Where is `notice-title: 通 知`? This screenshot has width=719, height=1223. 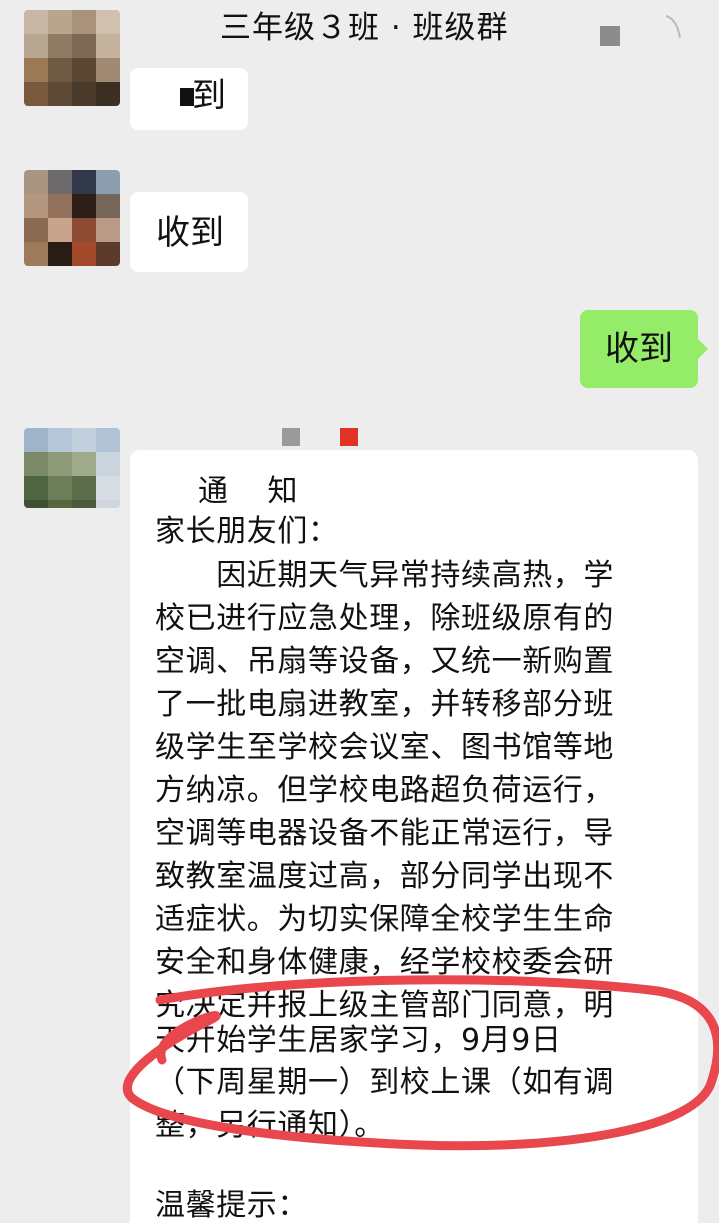
notice-title: 通 知 is located at coordinates (248, 491).